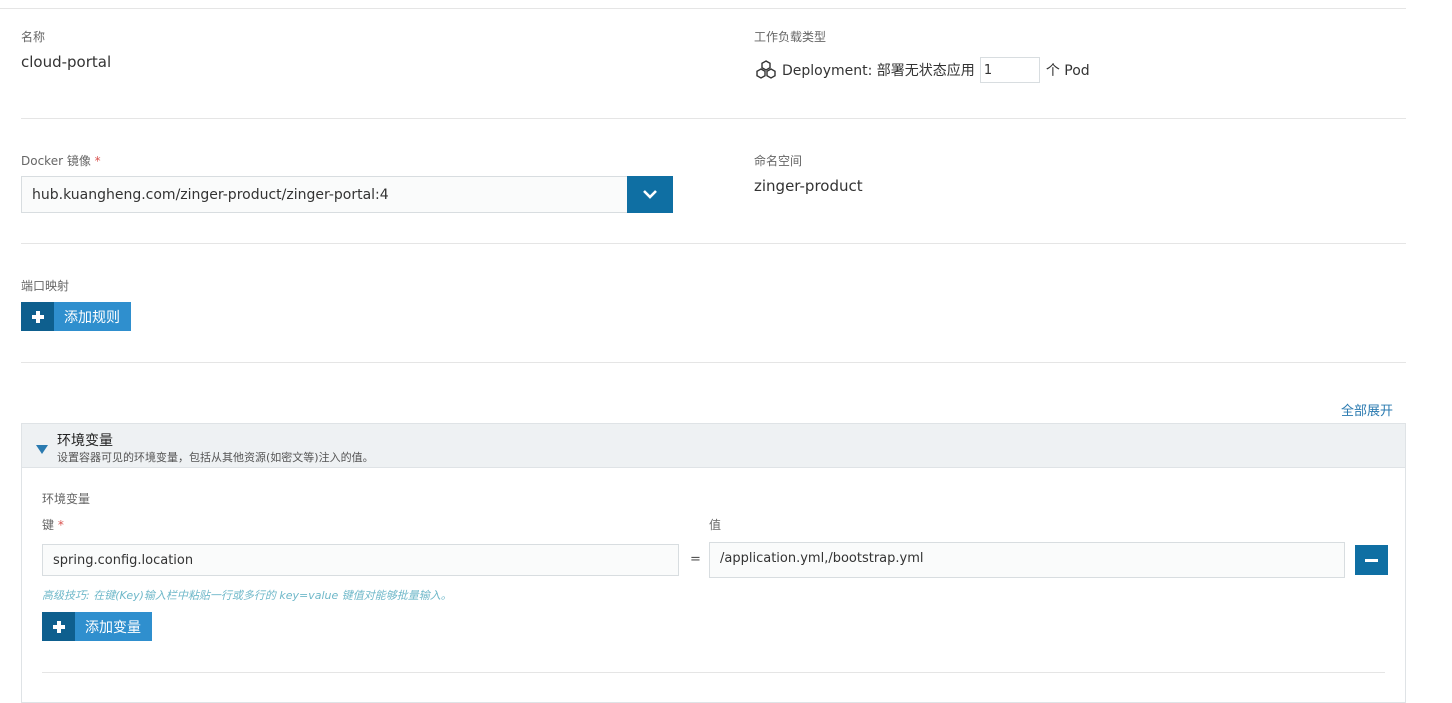  I want to click on env-panel-title: 环境变量, so click(85, 441).